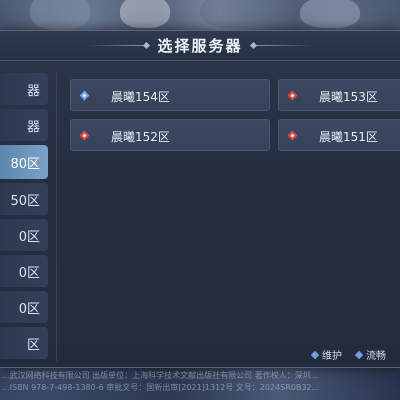  I want to click on server-button: 晨曦152区, so click(170, 135).